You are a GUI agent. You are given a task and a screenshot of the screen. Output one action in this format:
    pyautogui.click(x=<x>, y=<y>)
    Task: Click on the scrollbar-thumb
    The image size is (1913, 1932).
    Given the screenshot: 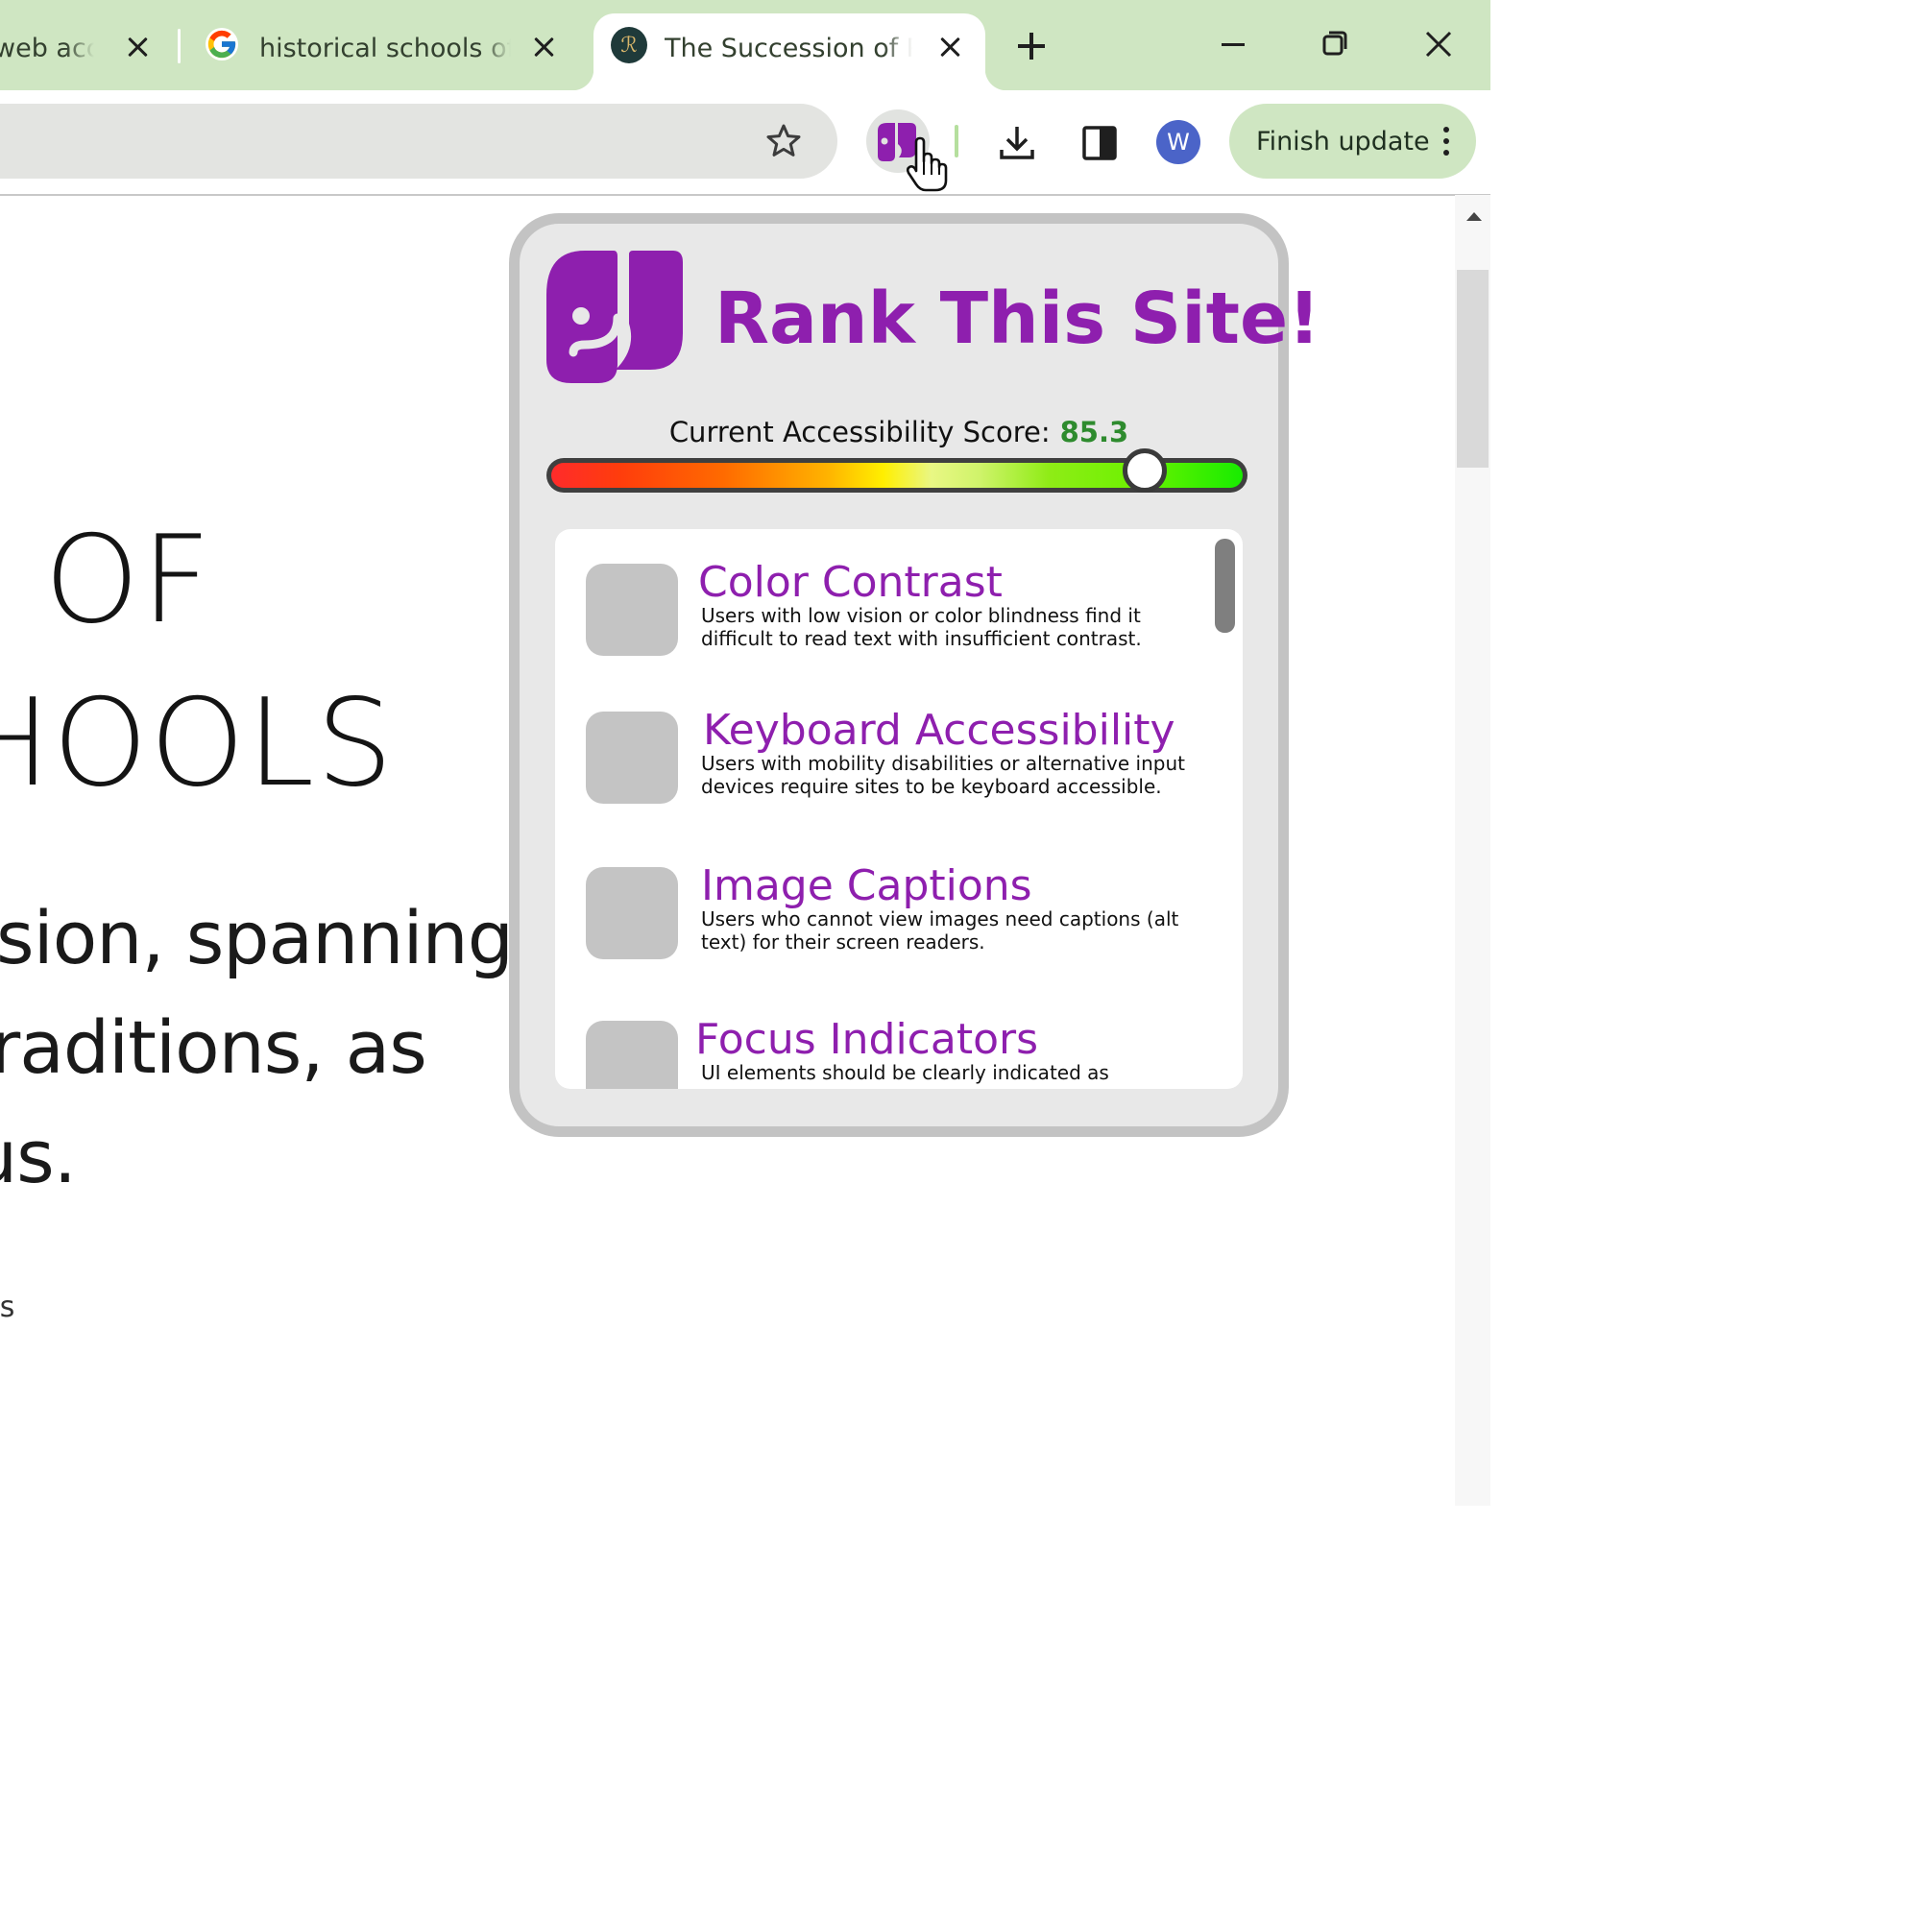 What is the action you would take?
    pyautogui.click(x=1473, y=369)
    